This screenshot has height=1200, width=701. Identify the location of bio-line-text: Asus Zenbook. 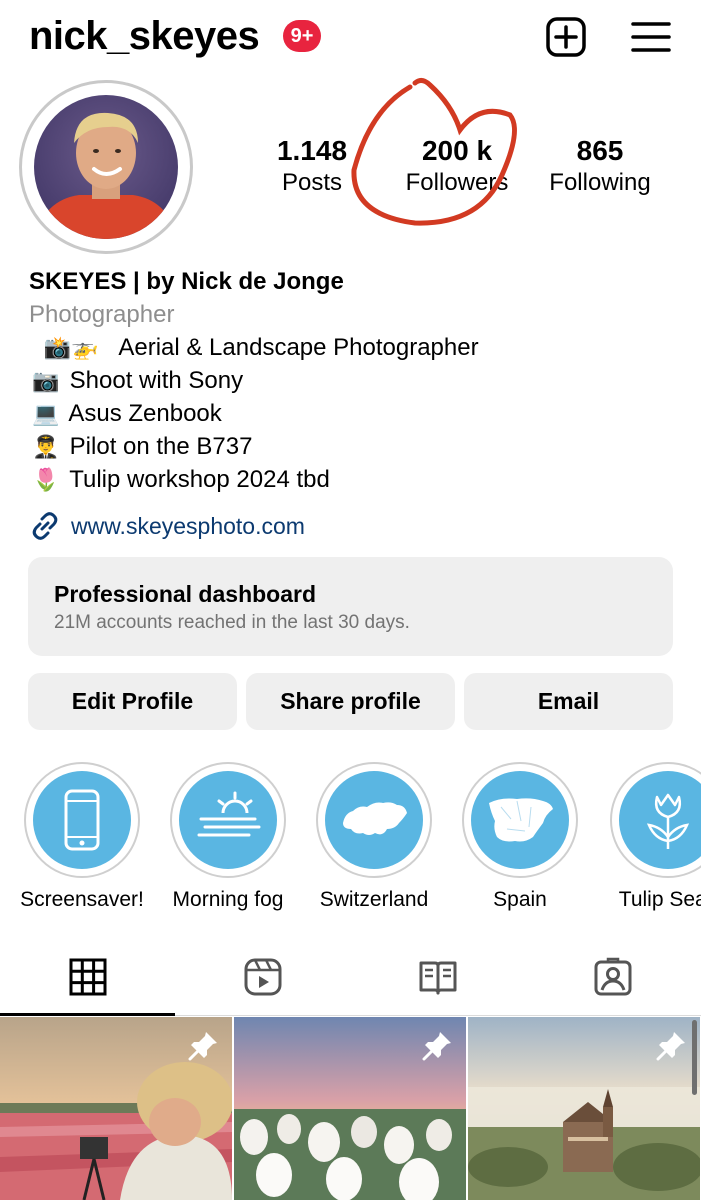
(145, 413).